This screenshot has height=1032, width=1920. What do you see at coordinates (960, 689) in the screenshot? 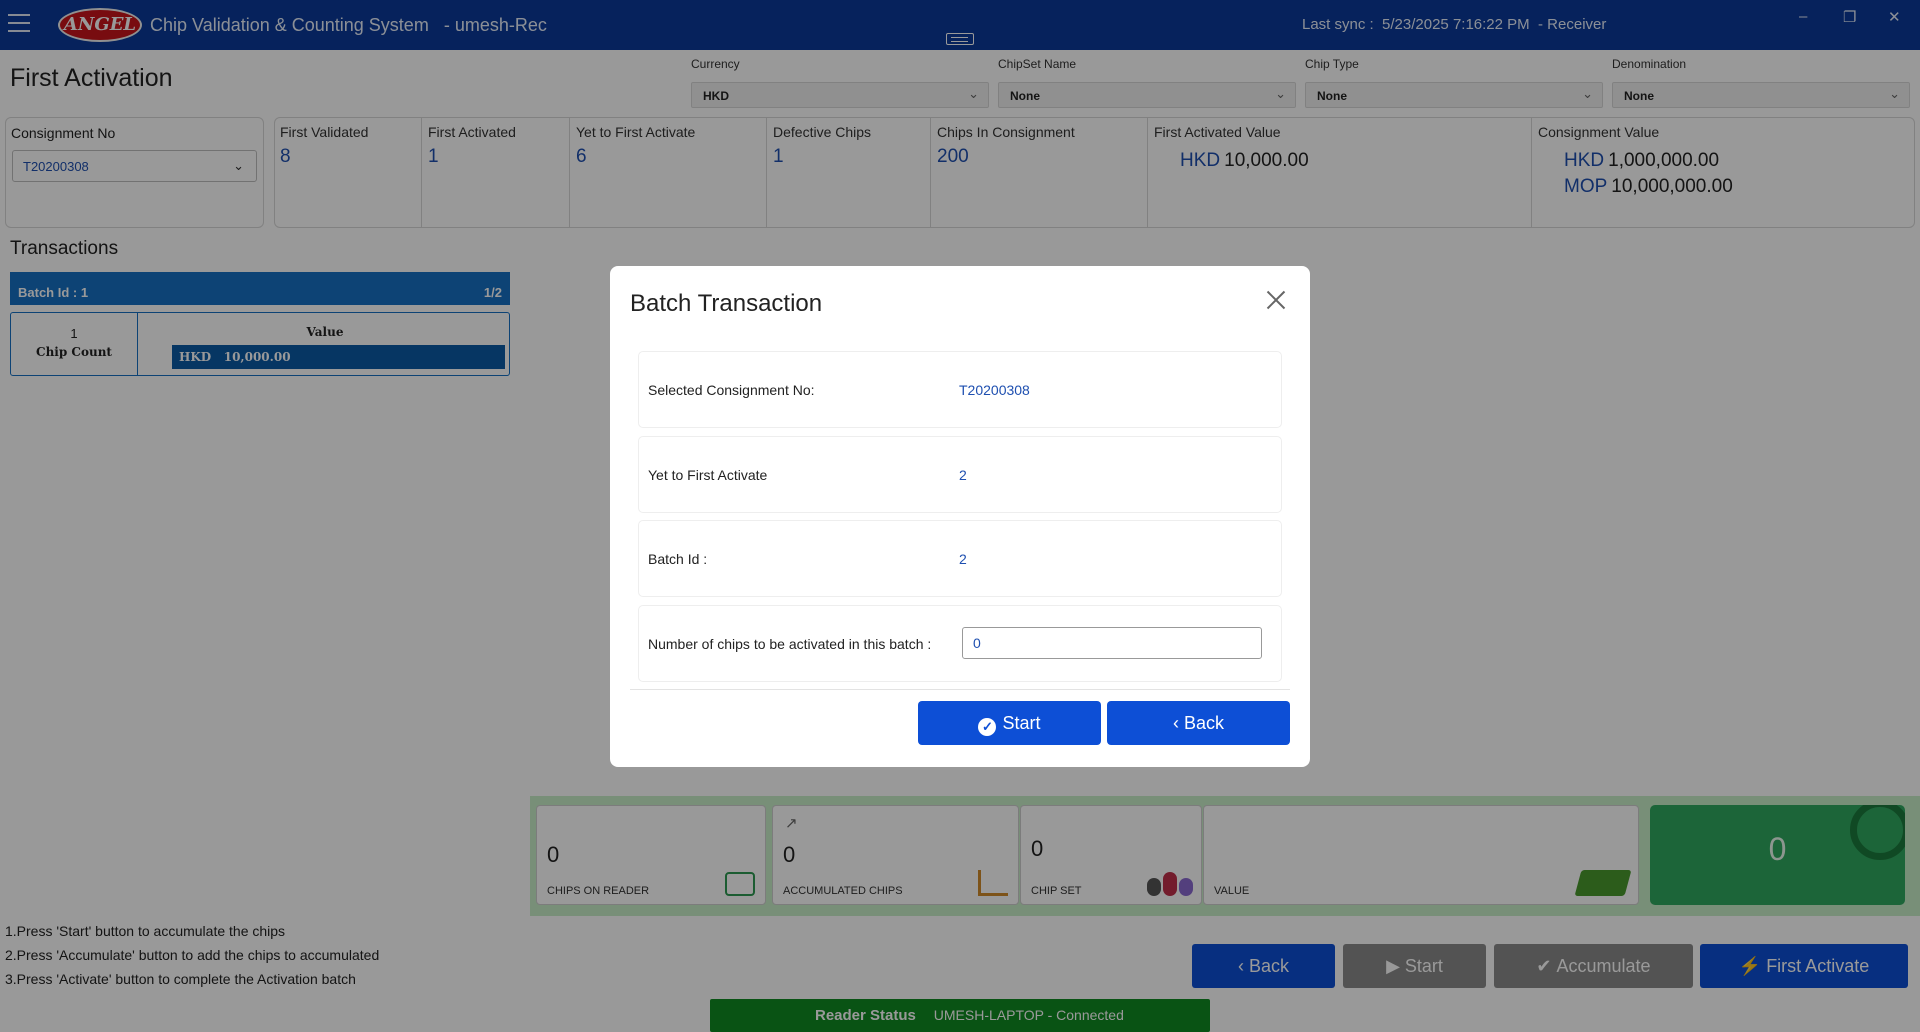
I see `dialog-divider` at bounding box center [960, 689].